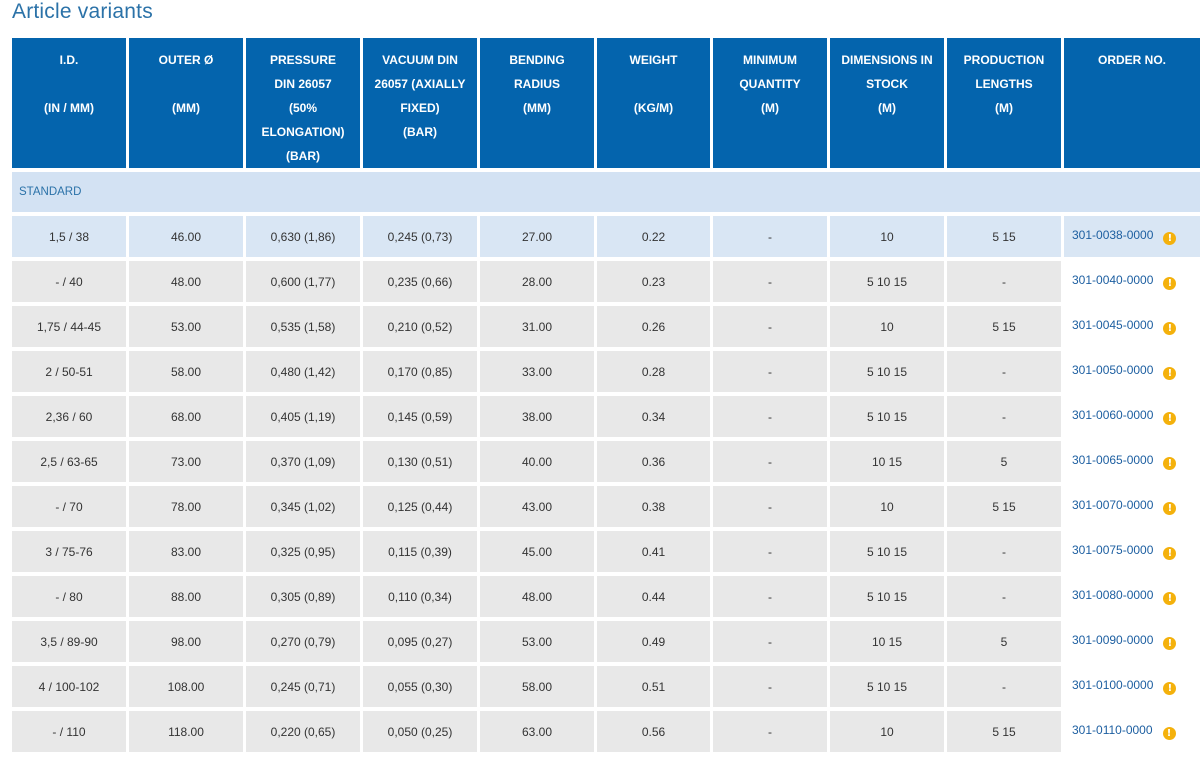 Image resolution: width=1200 pixels, height=759 pixels. Describe the element at coordinates (420, 326) in the screenshot. I see `cell-vacuum: 0,210 (0,52)` at that location.